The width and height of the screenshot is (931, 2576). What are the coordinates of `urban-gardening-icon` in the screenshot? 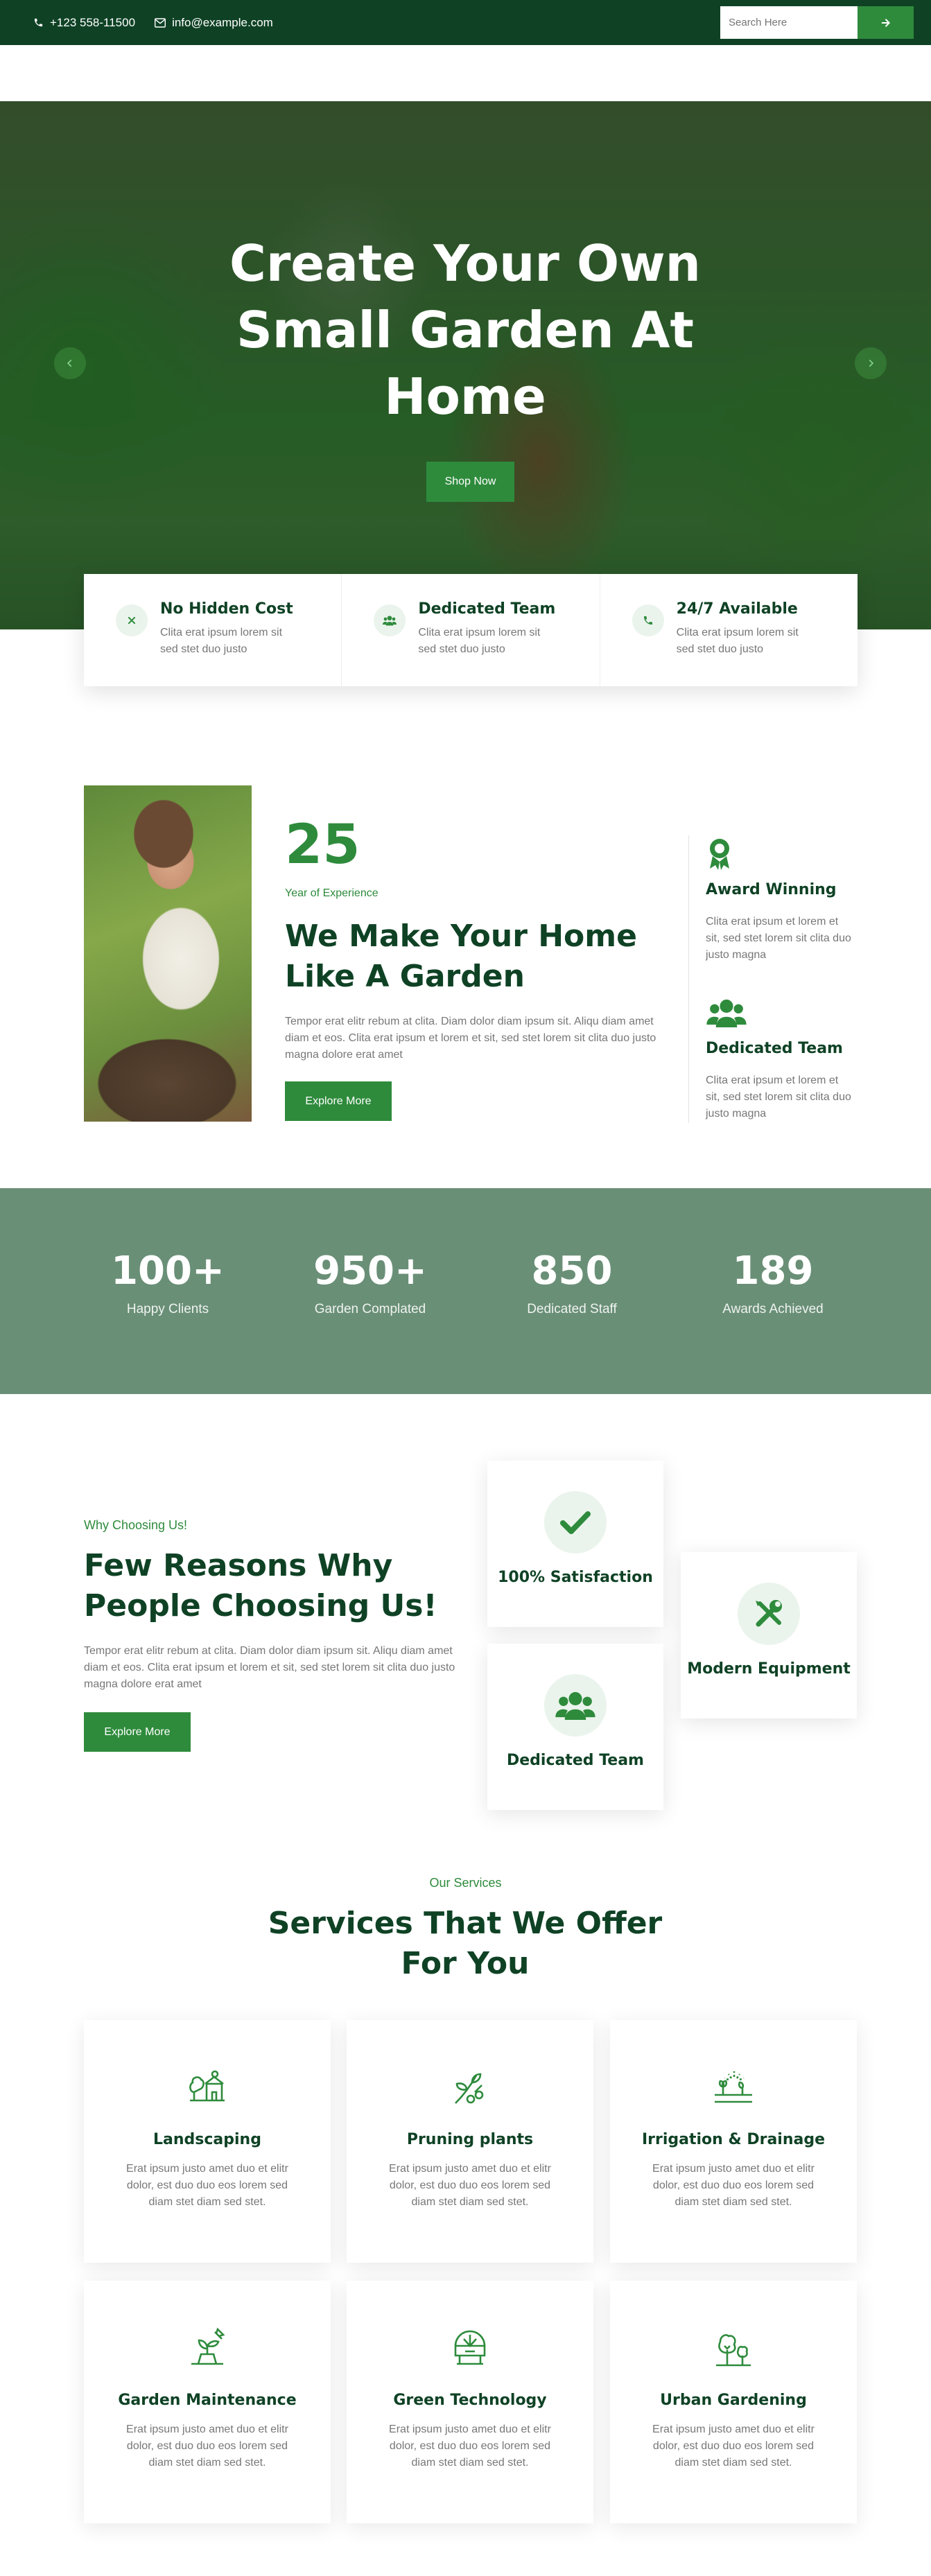 It's located at (733, 2348).